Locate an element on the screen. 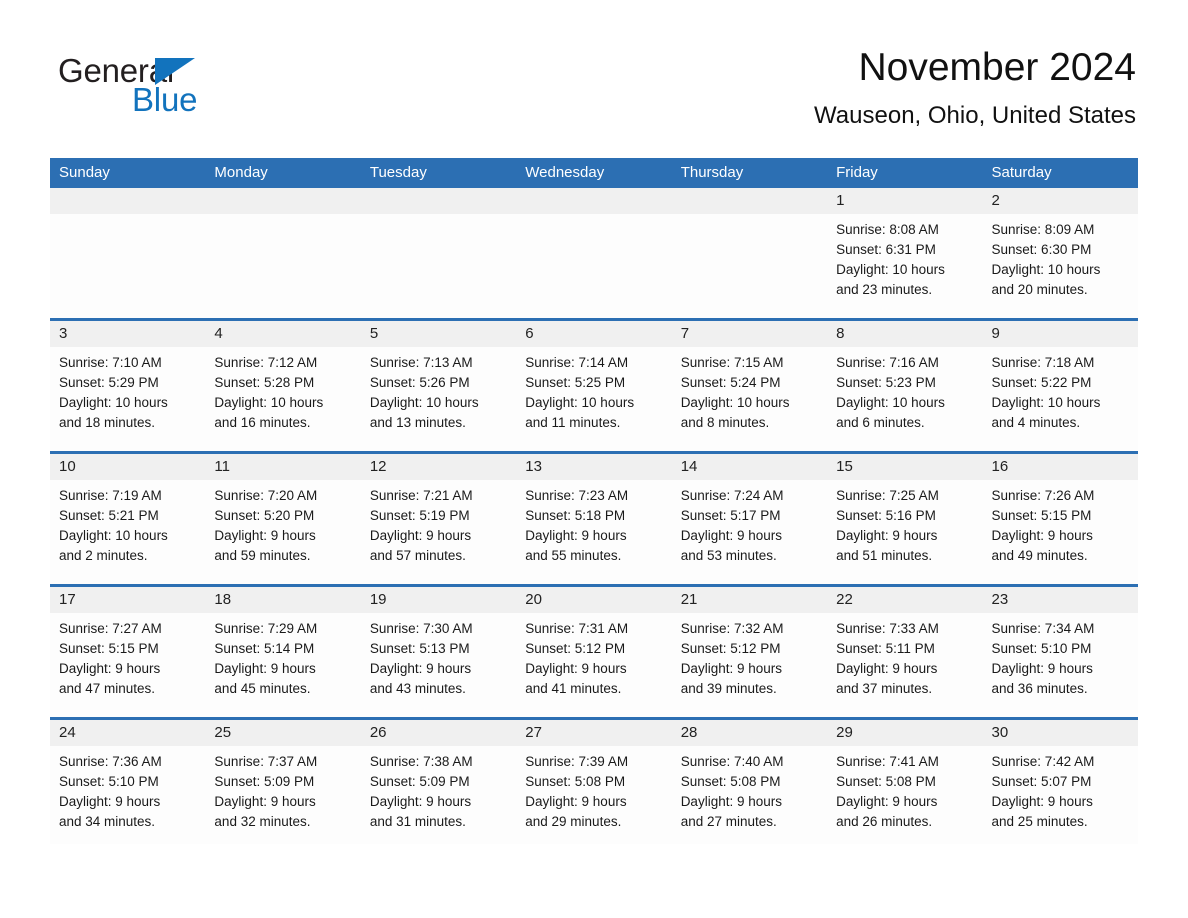 This screenshot has height=918, width=1188. day-number: 22 is located at coordinates (844, 599).